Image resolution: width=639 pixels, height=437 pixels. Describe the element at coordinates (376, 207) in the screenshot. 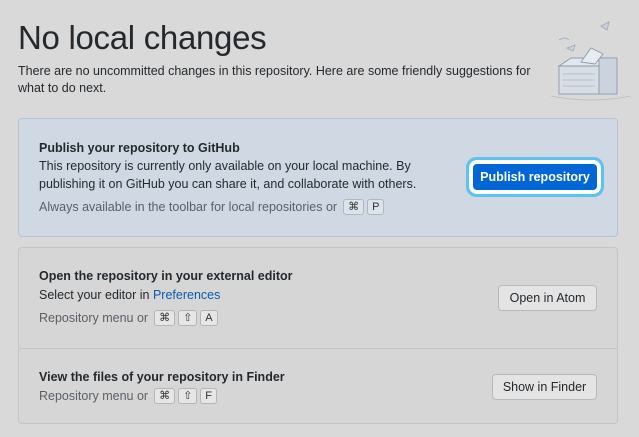

I see `p-key: P` at that location.